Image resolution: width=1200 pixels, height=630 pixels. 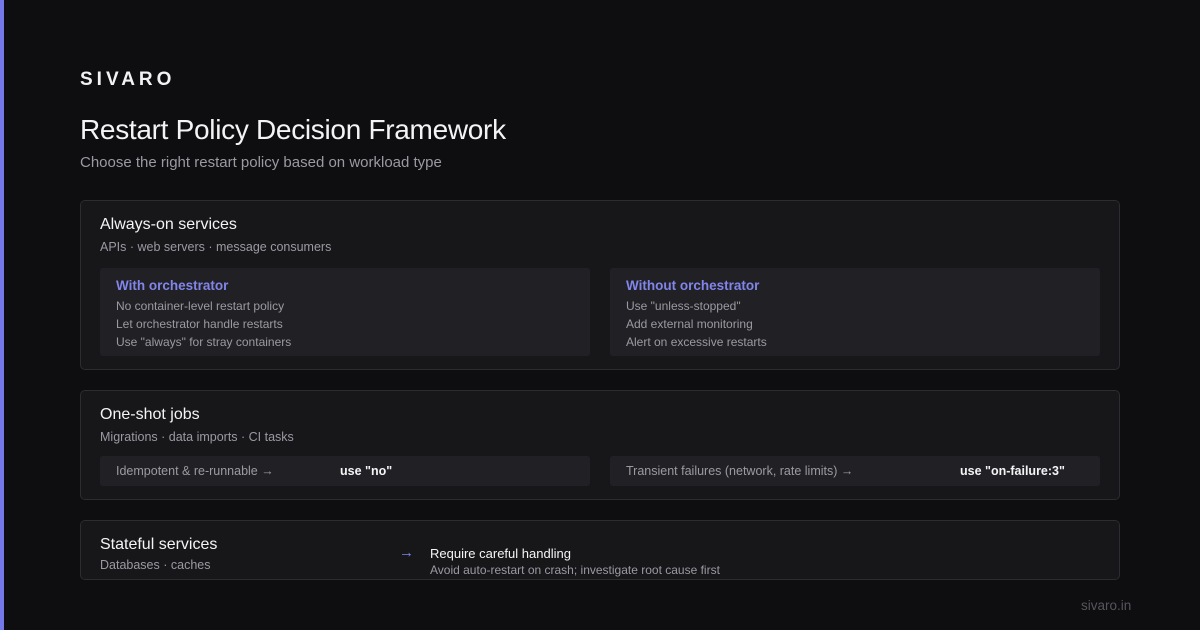 What do you see at coordinates (204, 342) in the screenshot?
I see `with-orchestrator-line: Use "always" for stray containers` at bounding box center [204, 342].